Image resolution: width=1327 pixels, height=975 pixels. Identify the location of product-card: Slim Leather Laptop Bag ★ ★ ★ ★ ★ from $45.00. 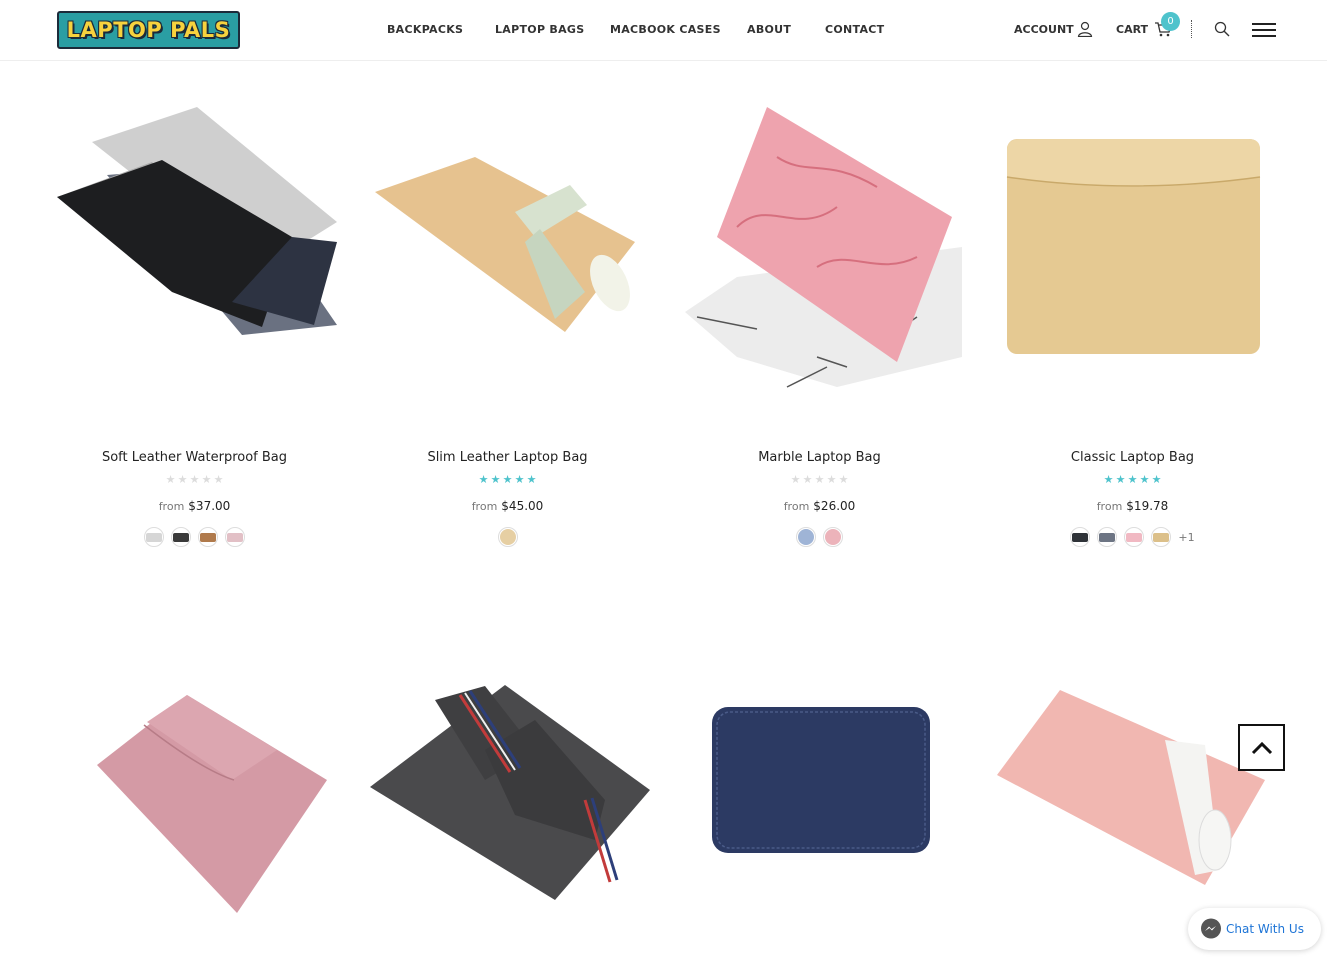
(507, 317).